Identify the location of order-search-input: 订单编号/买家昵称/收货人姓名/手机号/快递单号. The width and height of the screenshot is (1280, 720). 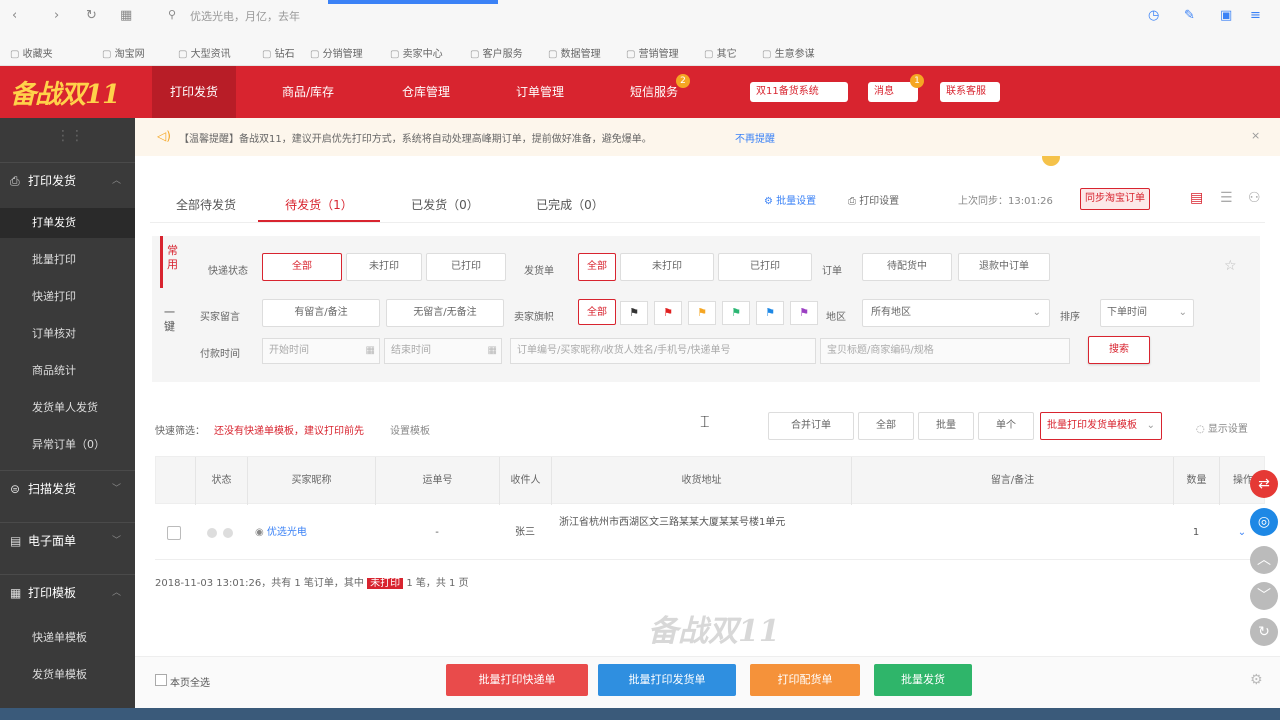
(663, 351).